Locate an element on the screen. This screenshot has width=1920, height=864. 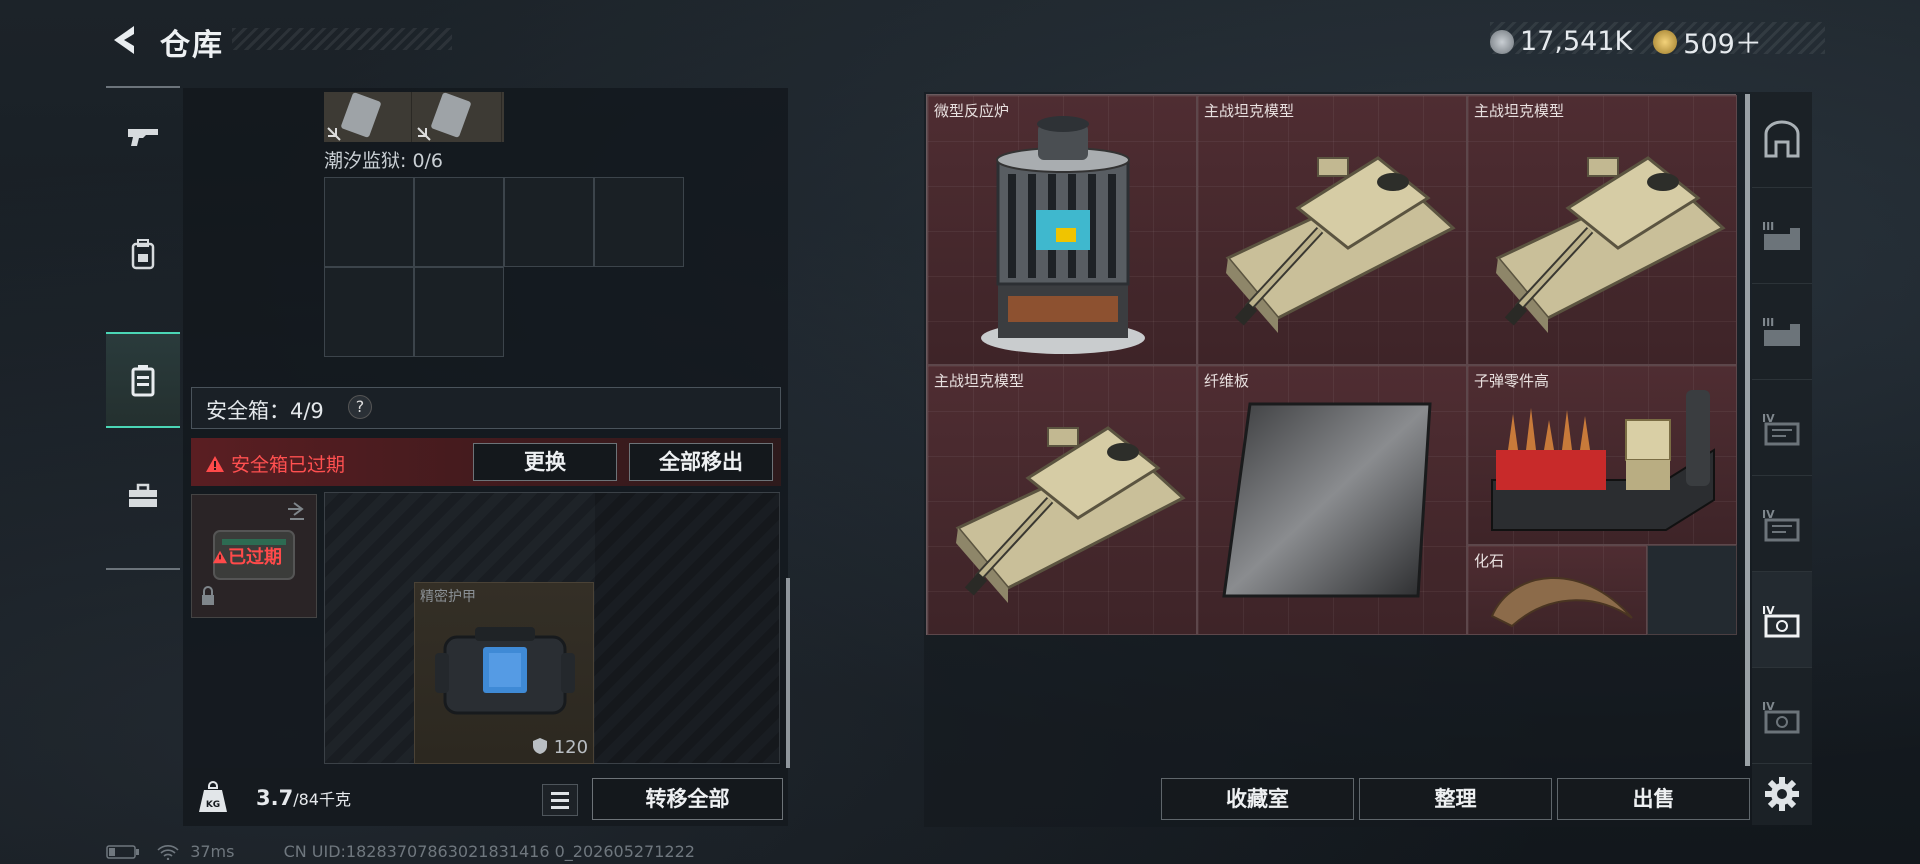
nav-backpack is located at coordinates (143, 254).